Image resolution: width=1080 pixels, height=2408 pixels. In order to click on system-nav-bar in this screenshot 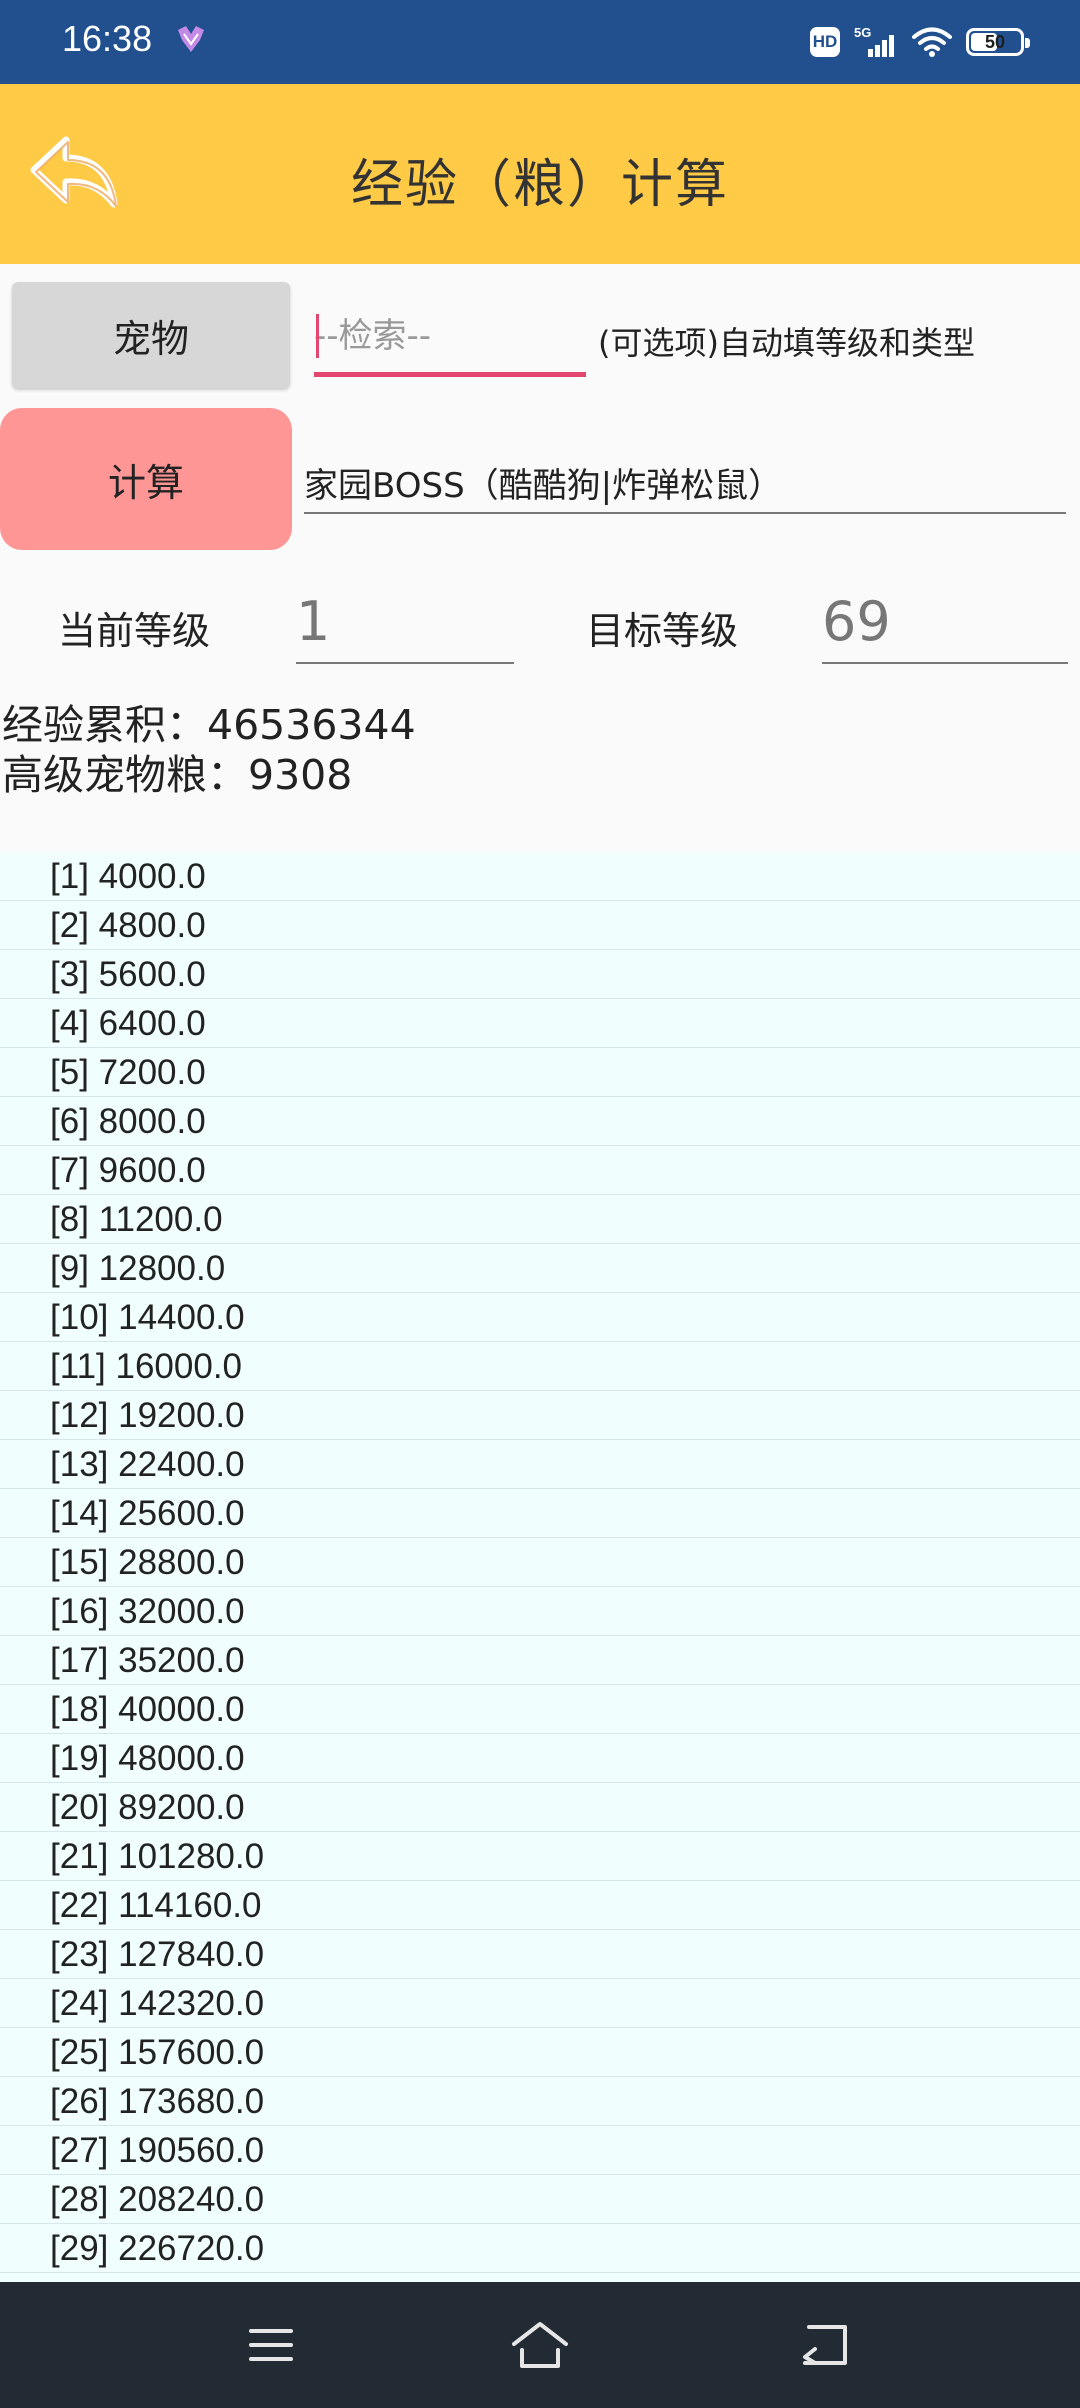, I will do `click(540, 2345)`.